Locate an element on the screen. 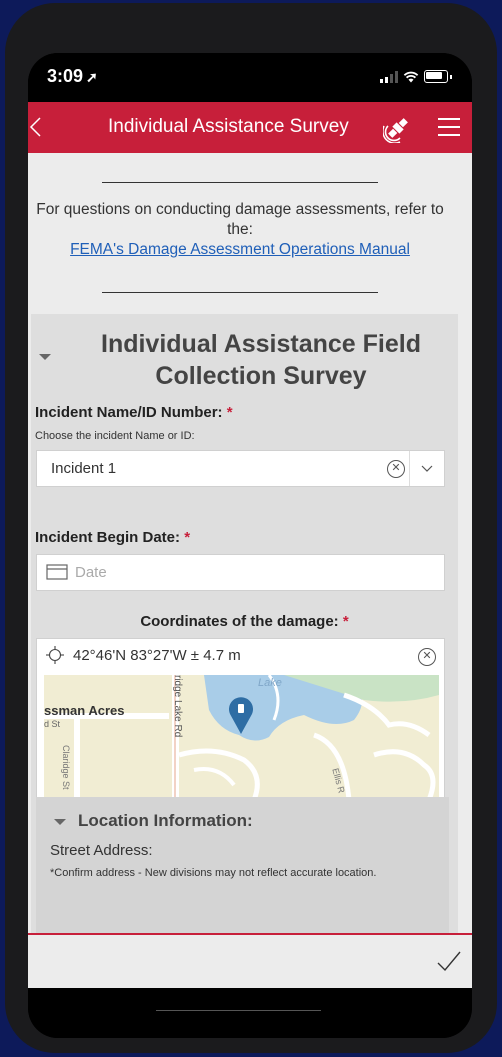 The height and width of the screenshot is (1057, 502). status-icons is located at coordinates (416, 76).